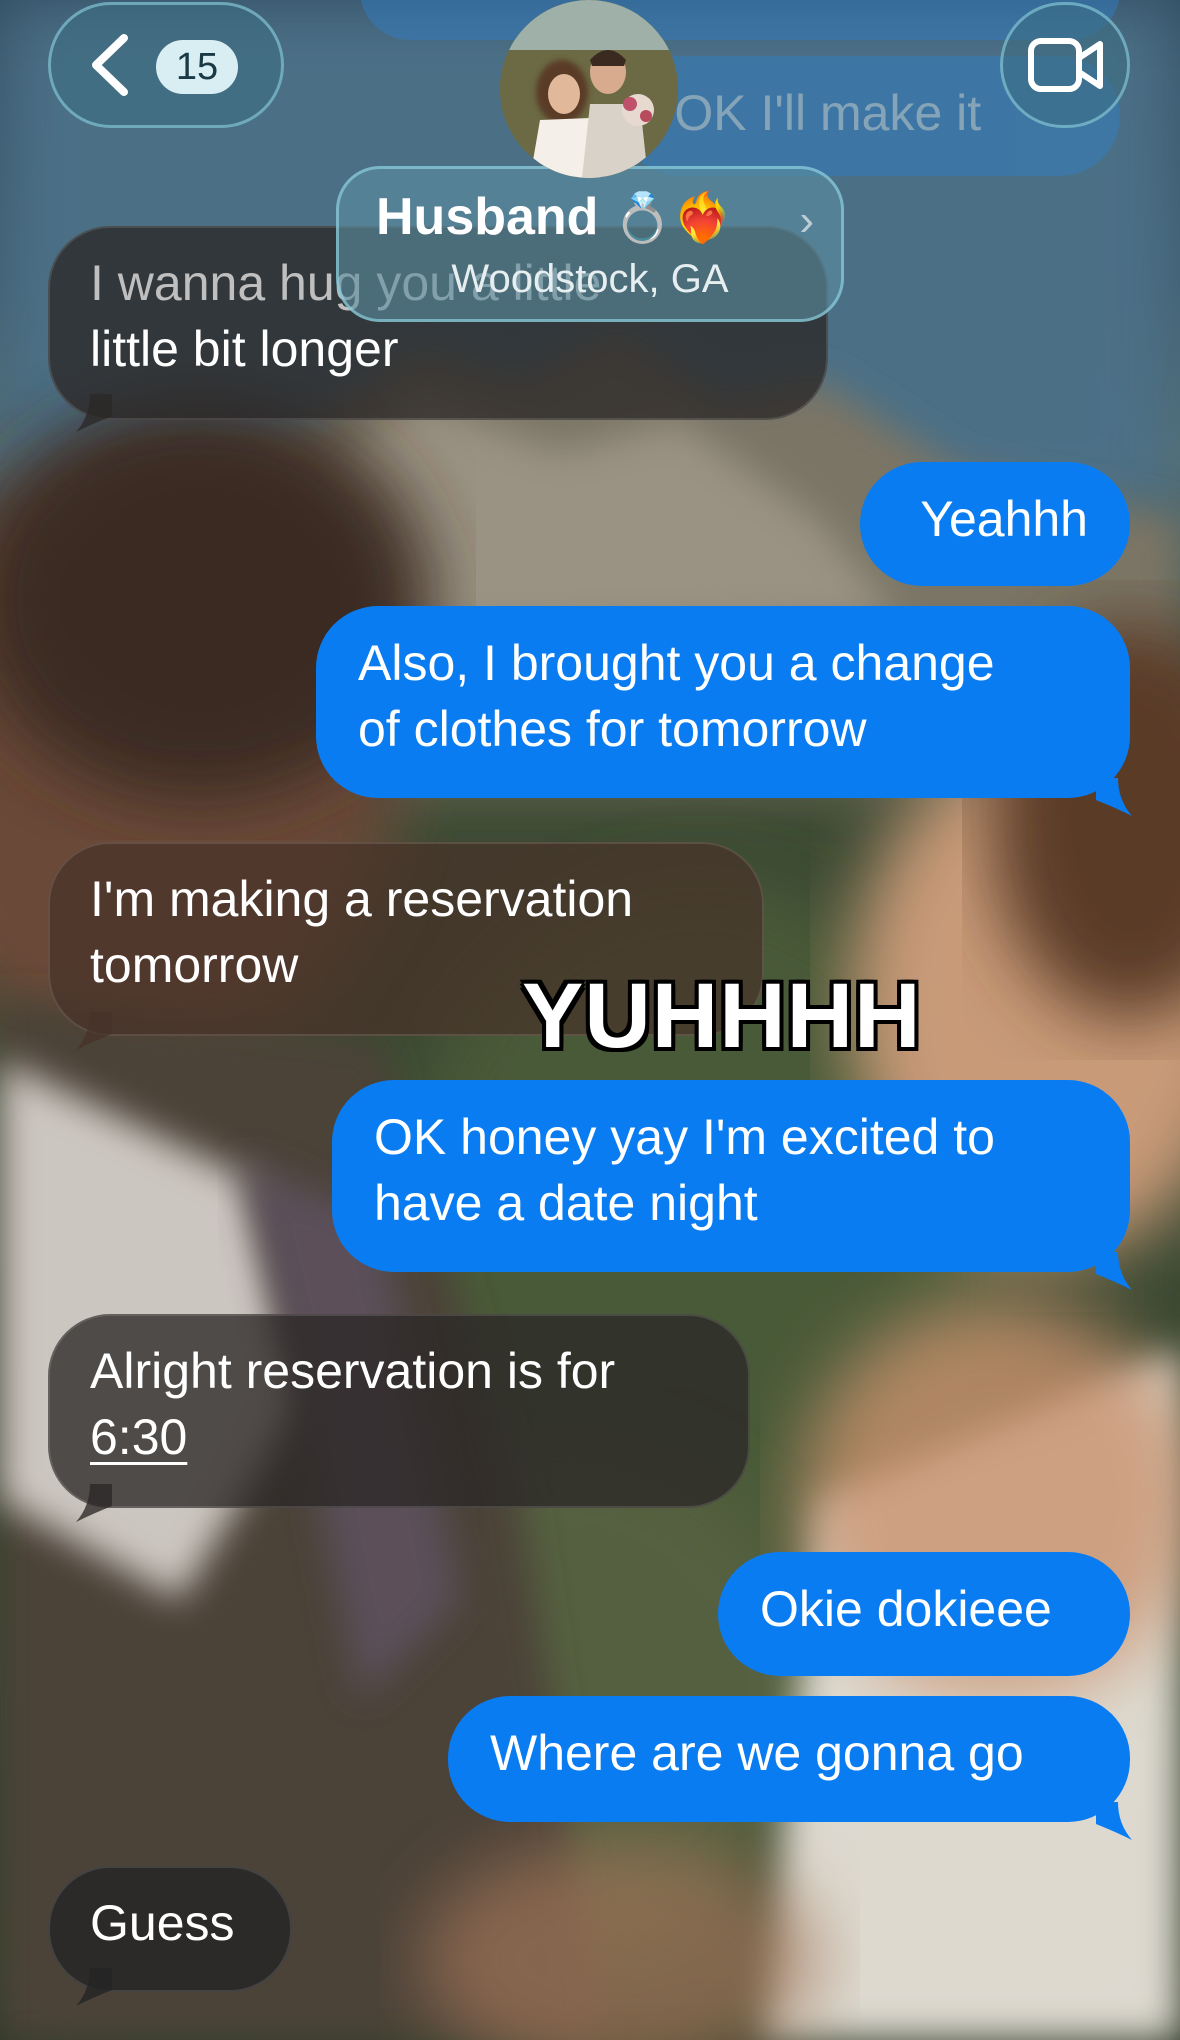 This screenshot has width=1180, height=2040. What do you see at coordinates (399, 1437) in the screenshot?
I see `reservation-time-link: 6:30` at bounding box center [399, 1437].